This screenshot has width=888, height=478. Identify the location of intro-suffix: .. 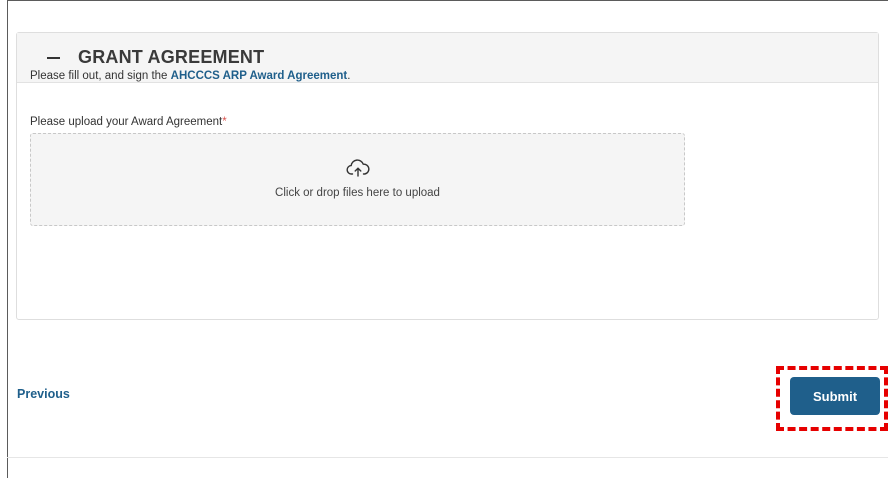
(349, 76).